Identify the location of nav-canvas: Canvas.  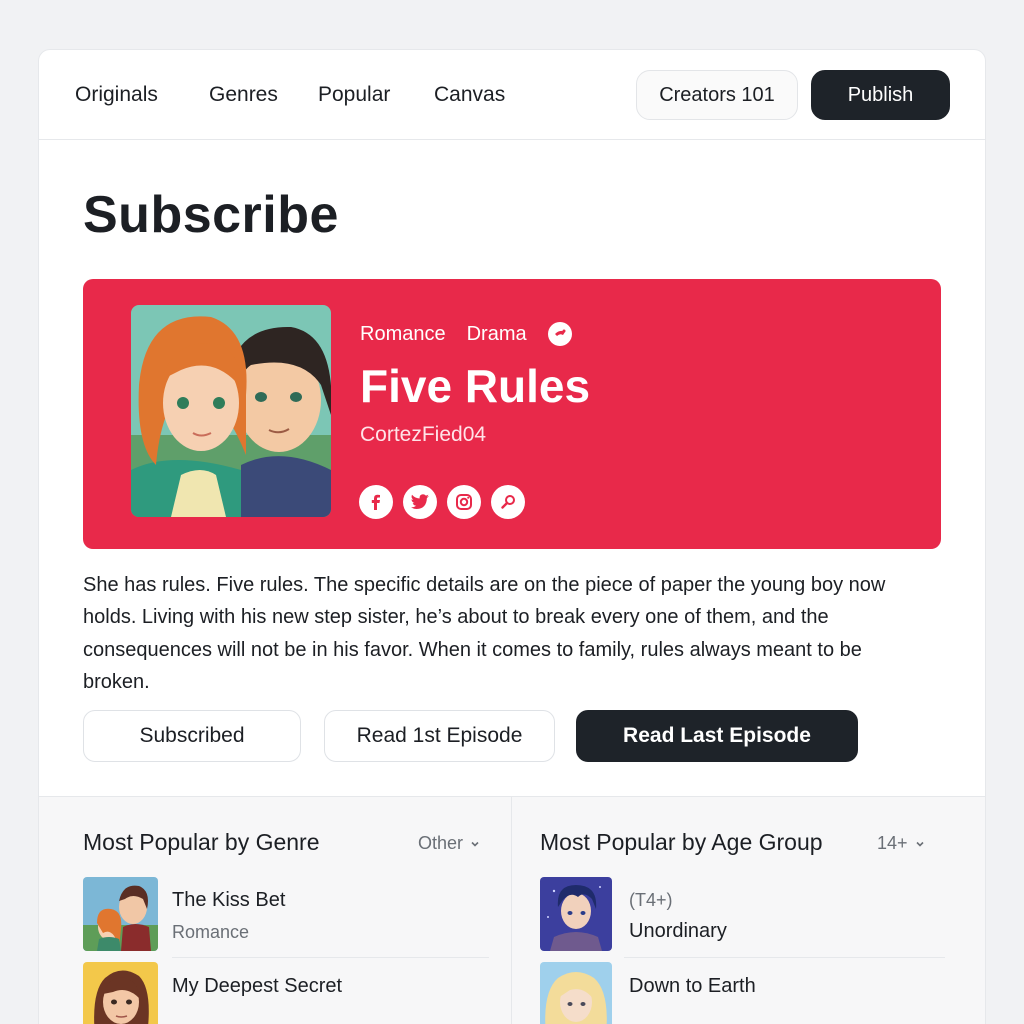
(469, 95).